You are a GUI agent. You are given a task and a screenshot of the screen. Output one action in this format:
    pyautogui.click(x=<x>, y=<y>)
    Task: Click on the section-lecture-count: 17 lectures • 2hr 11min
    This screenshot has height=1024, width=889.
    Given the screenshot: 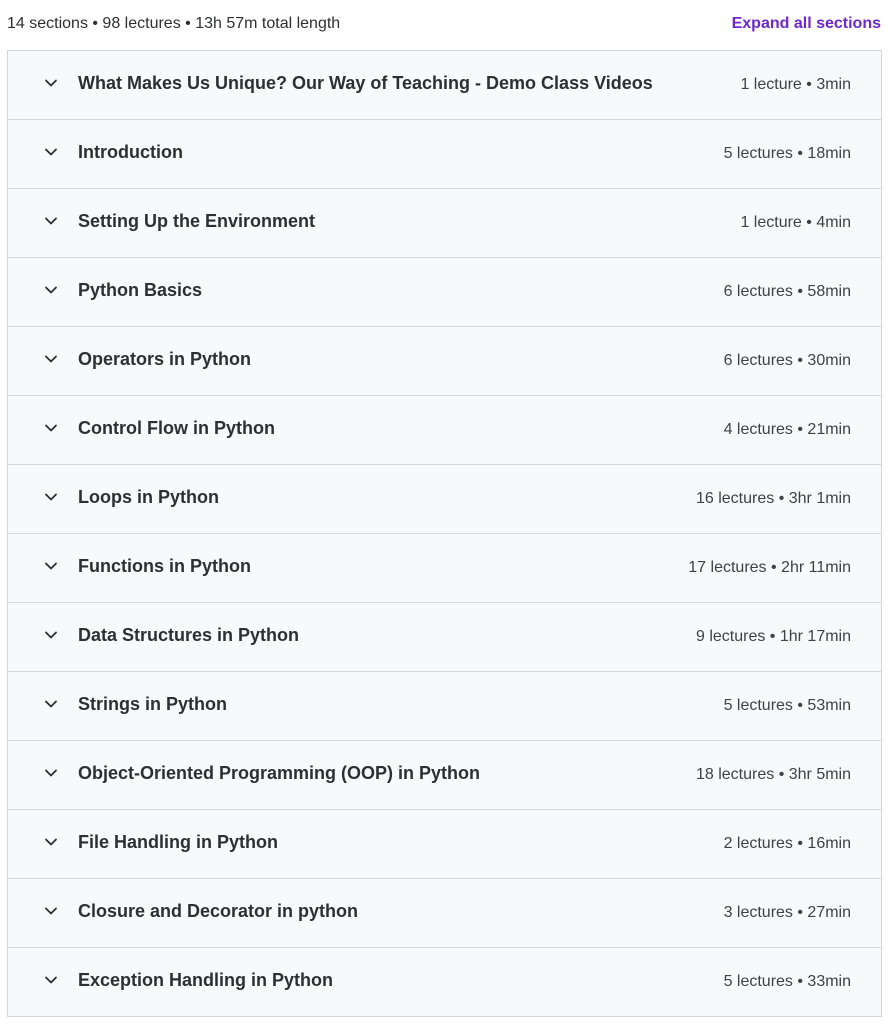 What is the action you would take?
    pyautogui.click(x=769, y=567)
    